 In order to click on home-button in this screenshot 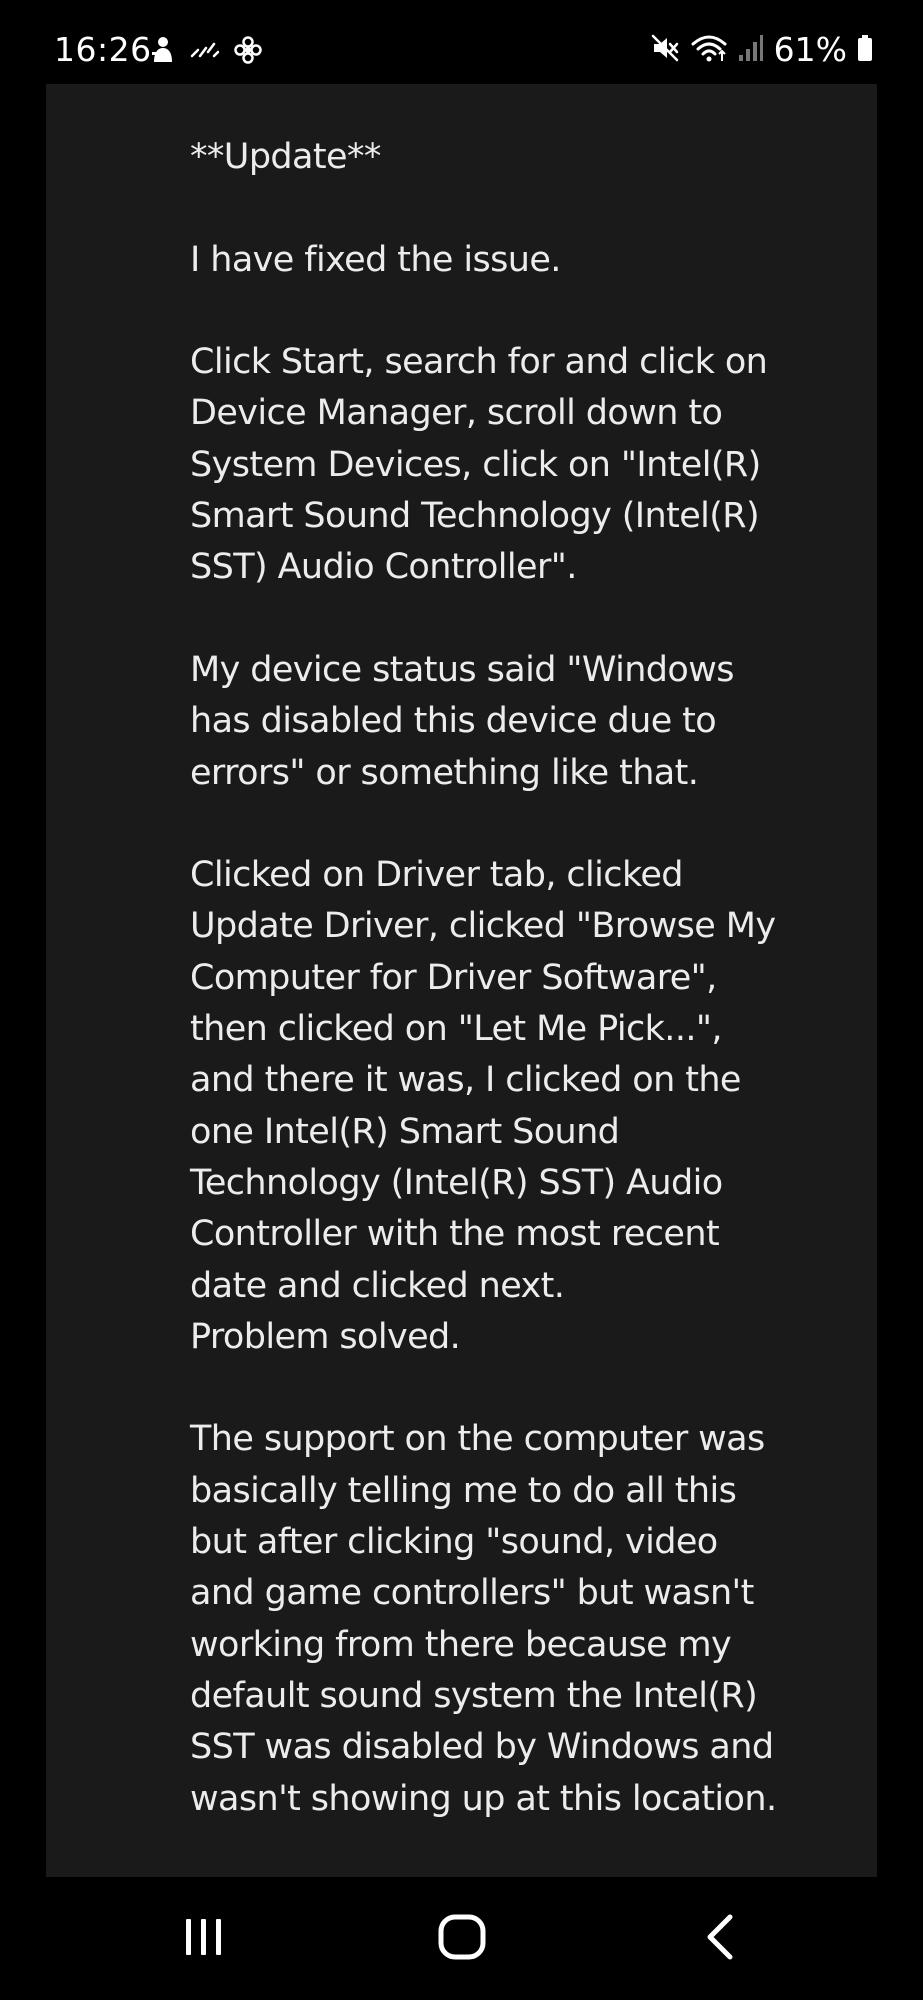, I will do `click(462, 1939)`.